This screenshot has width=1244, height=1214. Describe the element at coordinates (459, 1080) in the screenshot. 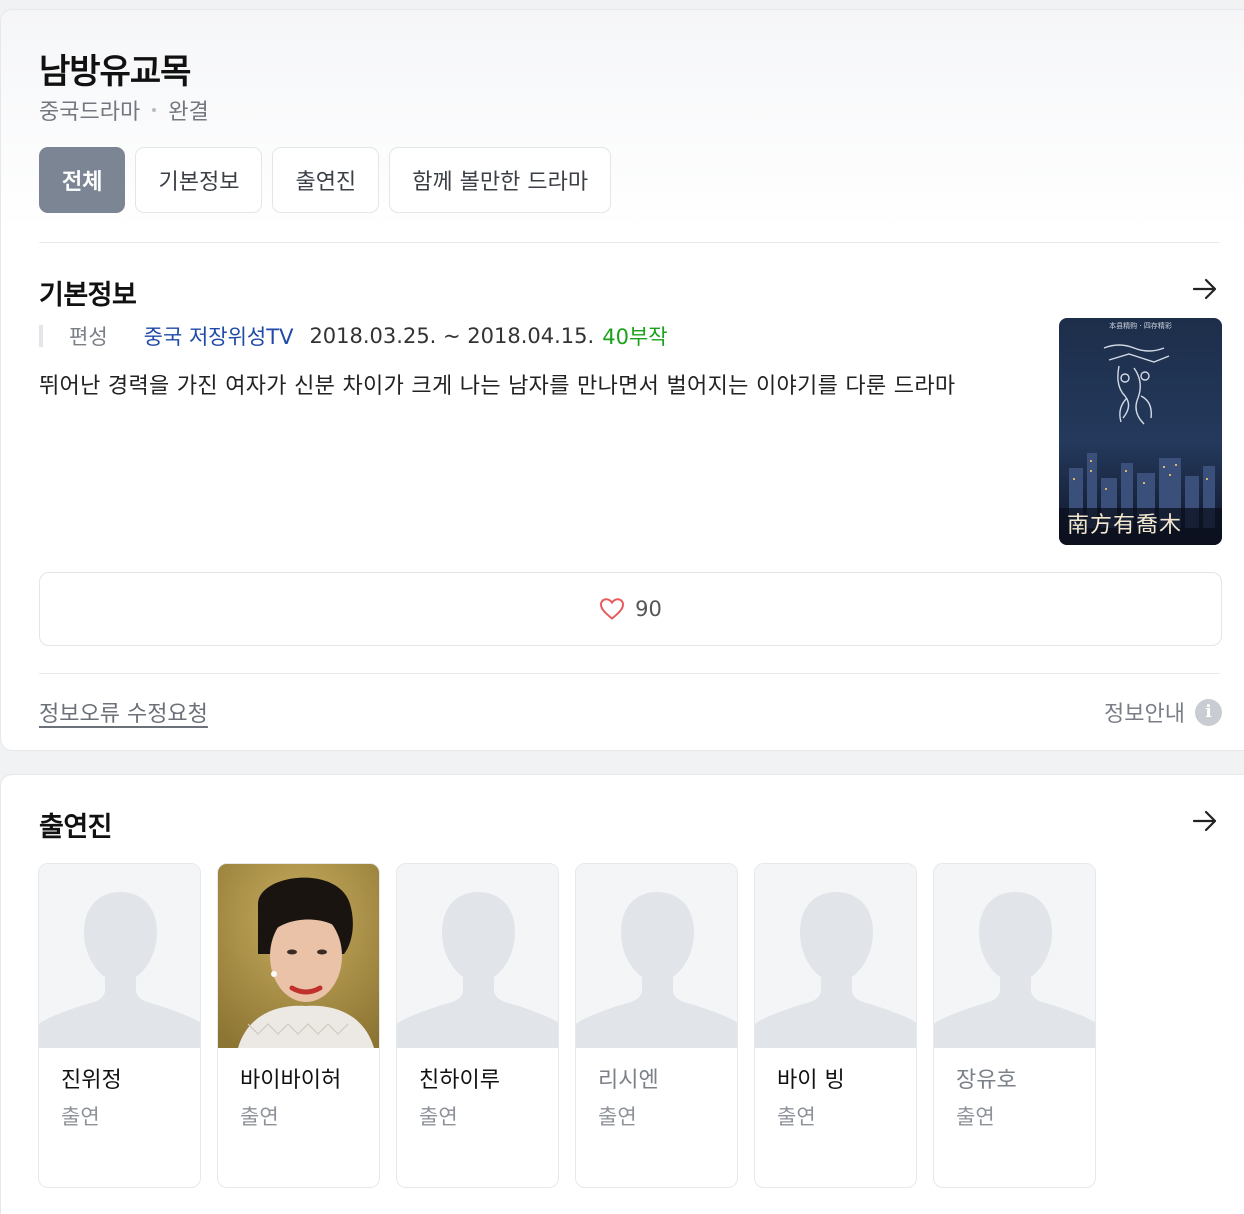

I see `cast-name: 친하이루` at that location.